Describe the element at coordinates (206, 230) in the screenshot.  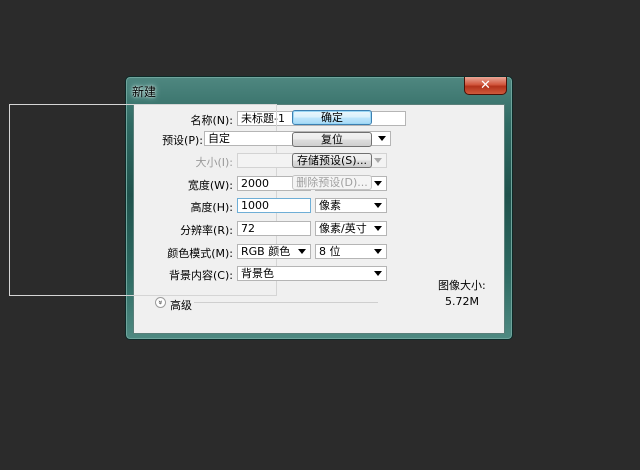
I see `resolution-label: 分辨率(R):` at that location.